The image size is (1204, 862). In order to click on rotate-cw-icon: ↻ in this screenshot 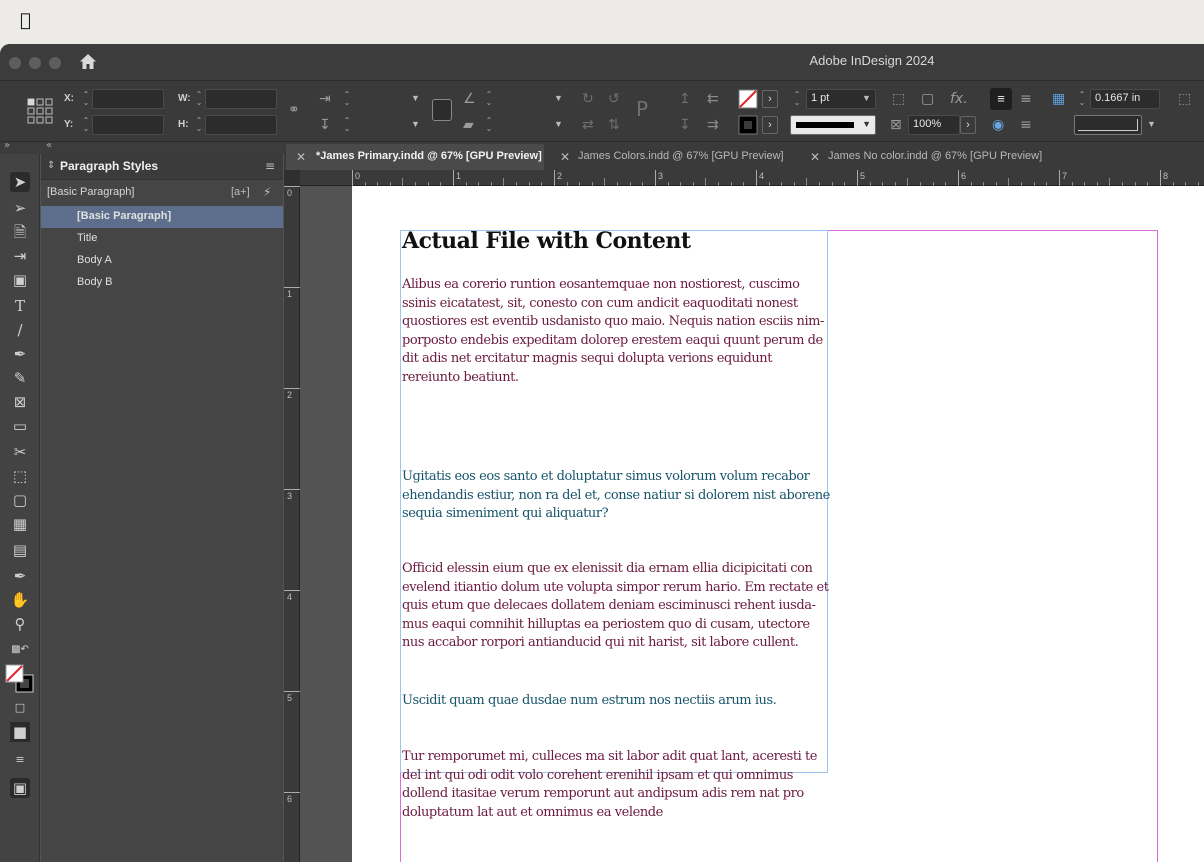, I will do `click(588, 99)`.